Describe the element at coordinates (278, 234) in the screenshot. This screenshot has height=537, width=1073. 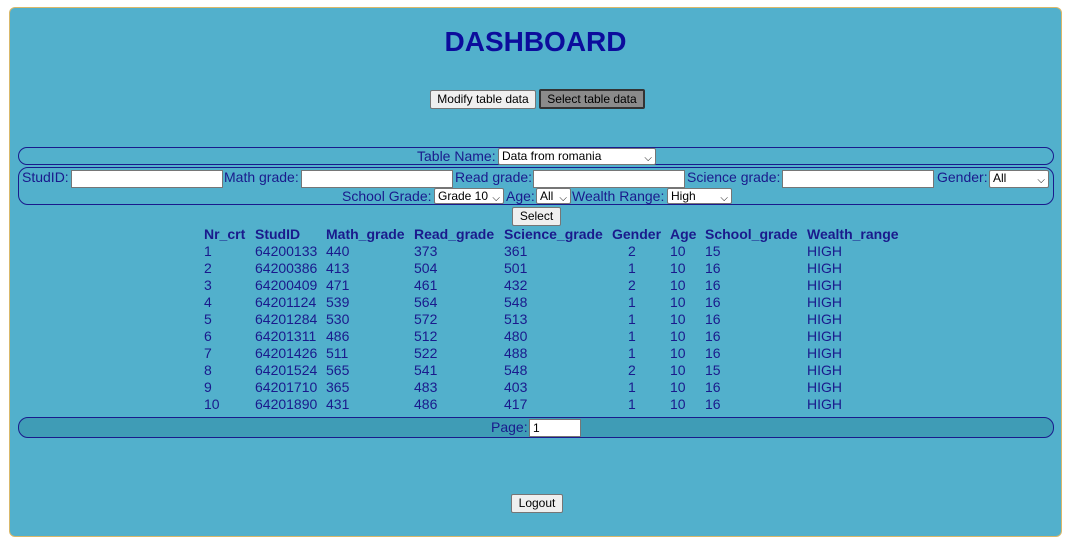
I see `column-header: StudID` at that location.